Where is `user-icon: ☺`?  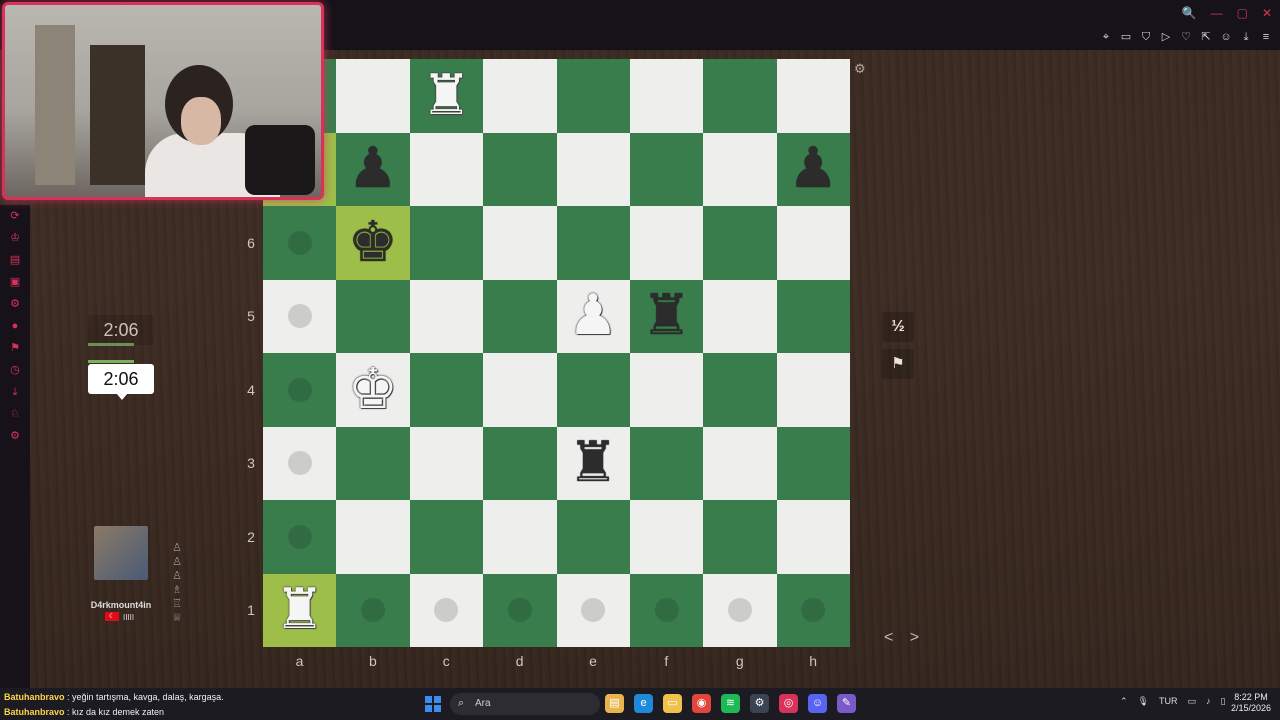 user-icon: ☺ is located at coordinates (1226, 37).